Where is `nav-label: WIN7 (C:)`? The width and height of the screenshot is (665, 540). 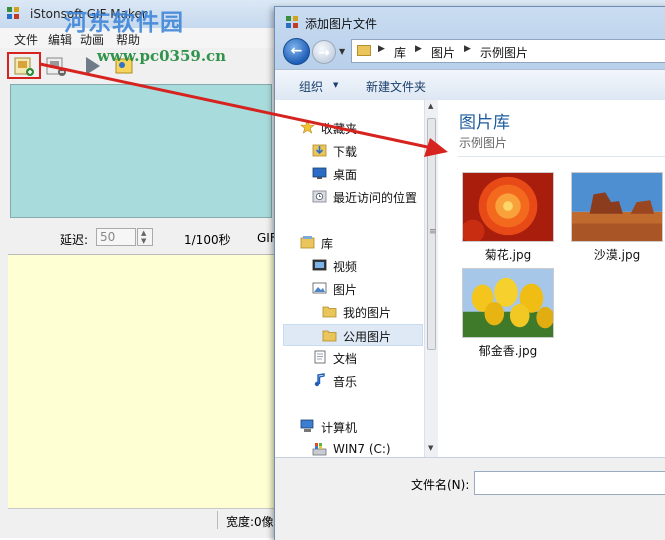 nav-label: WIN7 (C:) is located at coordinates (362, 449).